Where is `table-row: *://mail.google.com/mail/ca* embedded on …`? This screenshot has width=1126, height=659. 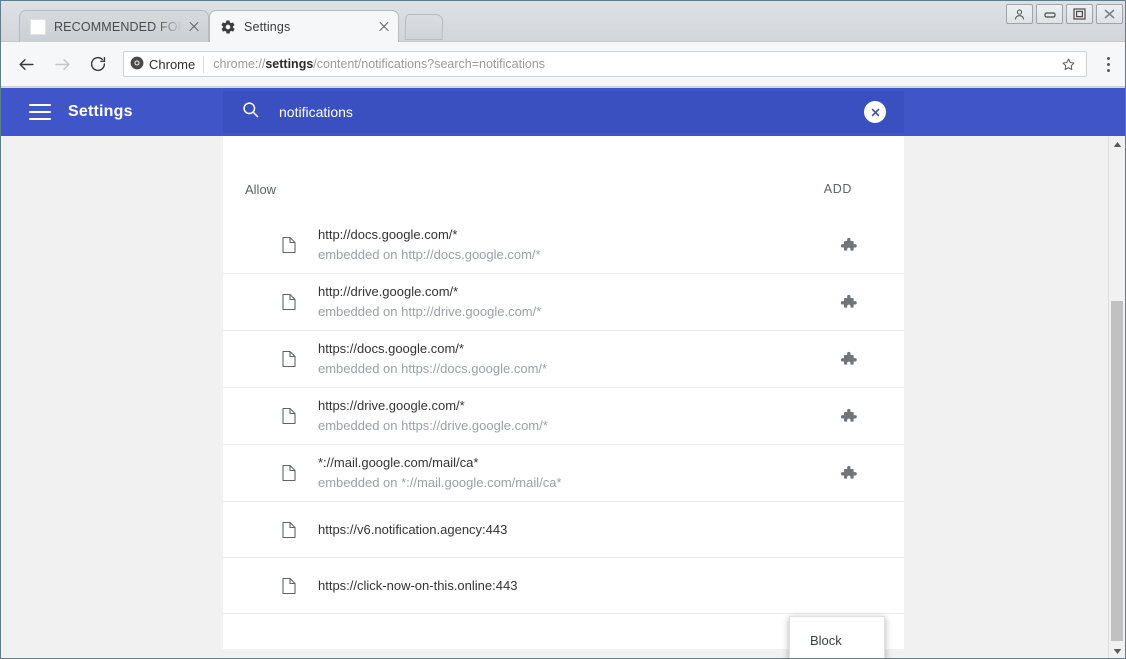 table-row: *://mail.google.com/mail/ca* embedded on … is located at coordinates (563, 473).